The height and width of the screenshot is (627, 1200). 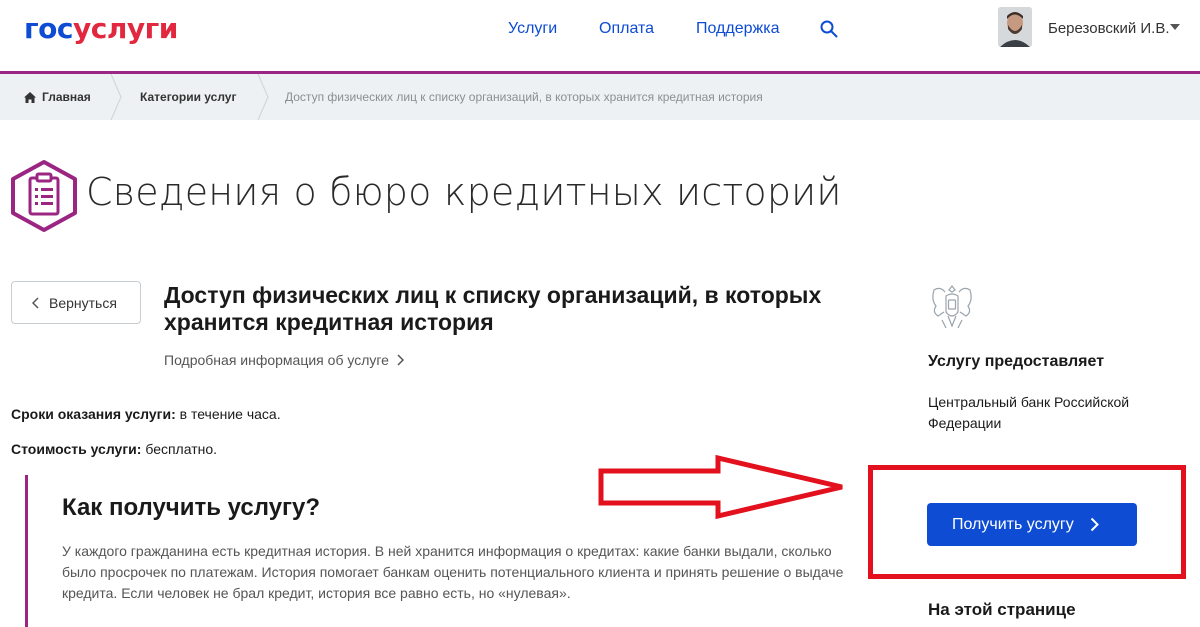 I want to click on cost-value: бесплатно., so click(x=179, y=449).